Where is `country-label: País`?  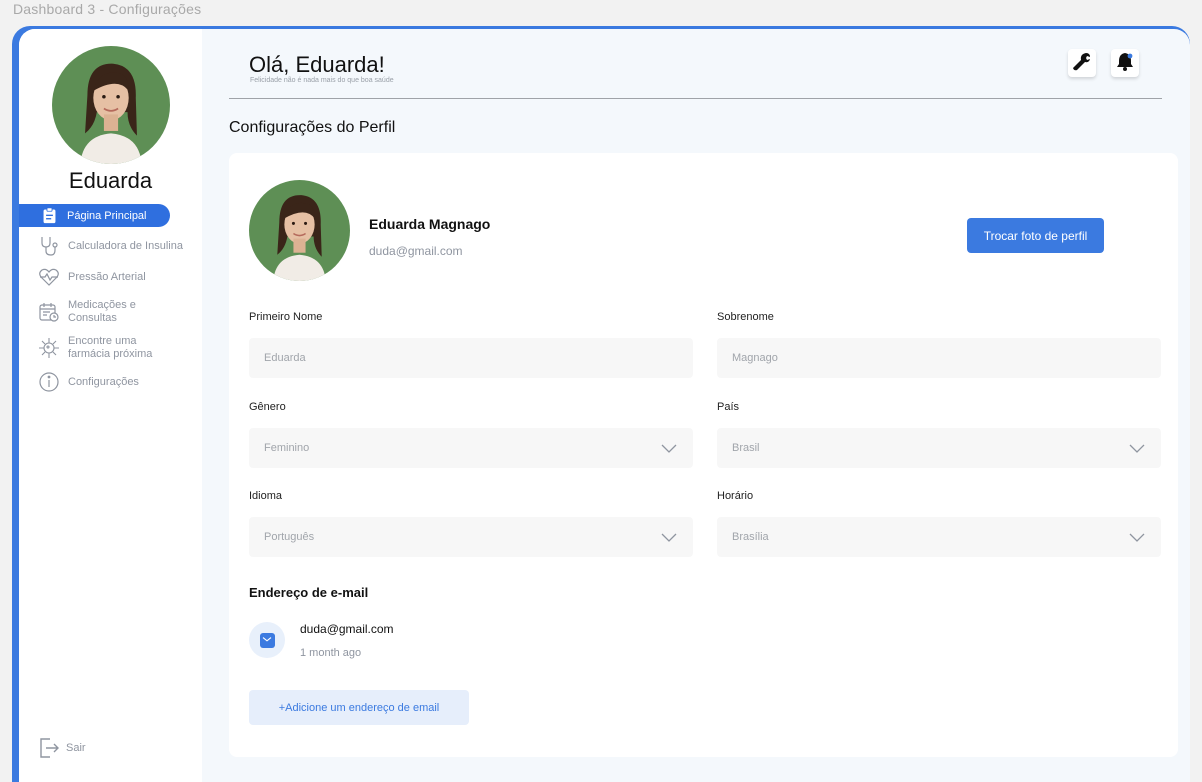 country-label: País is located at coordinates (728, 407).